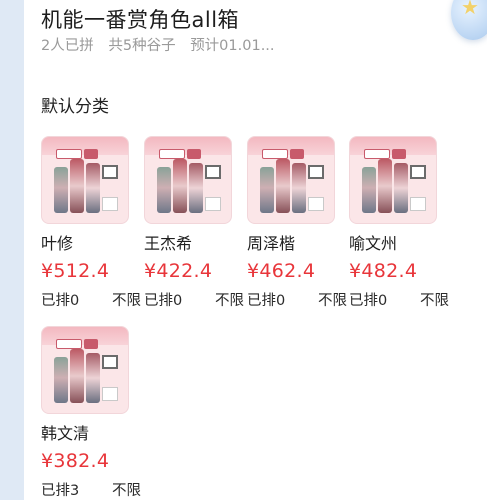  Describe the element at coordinates (178, 271) in the screenshot. I see `product-price: ¥422.4` at that location.